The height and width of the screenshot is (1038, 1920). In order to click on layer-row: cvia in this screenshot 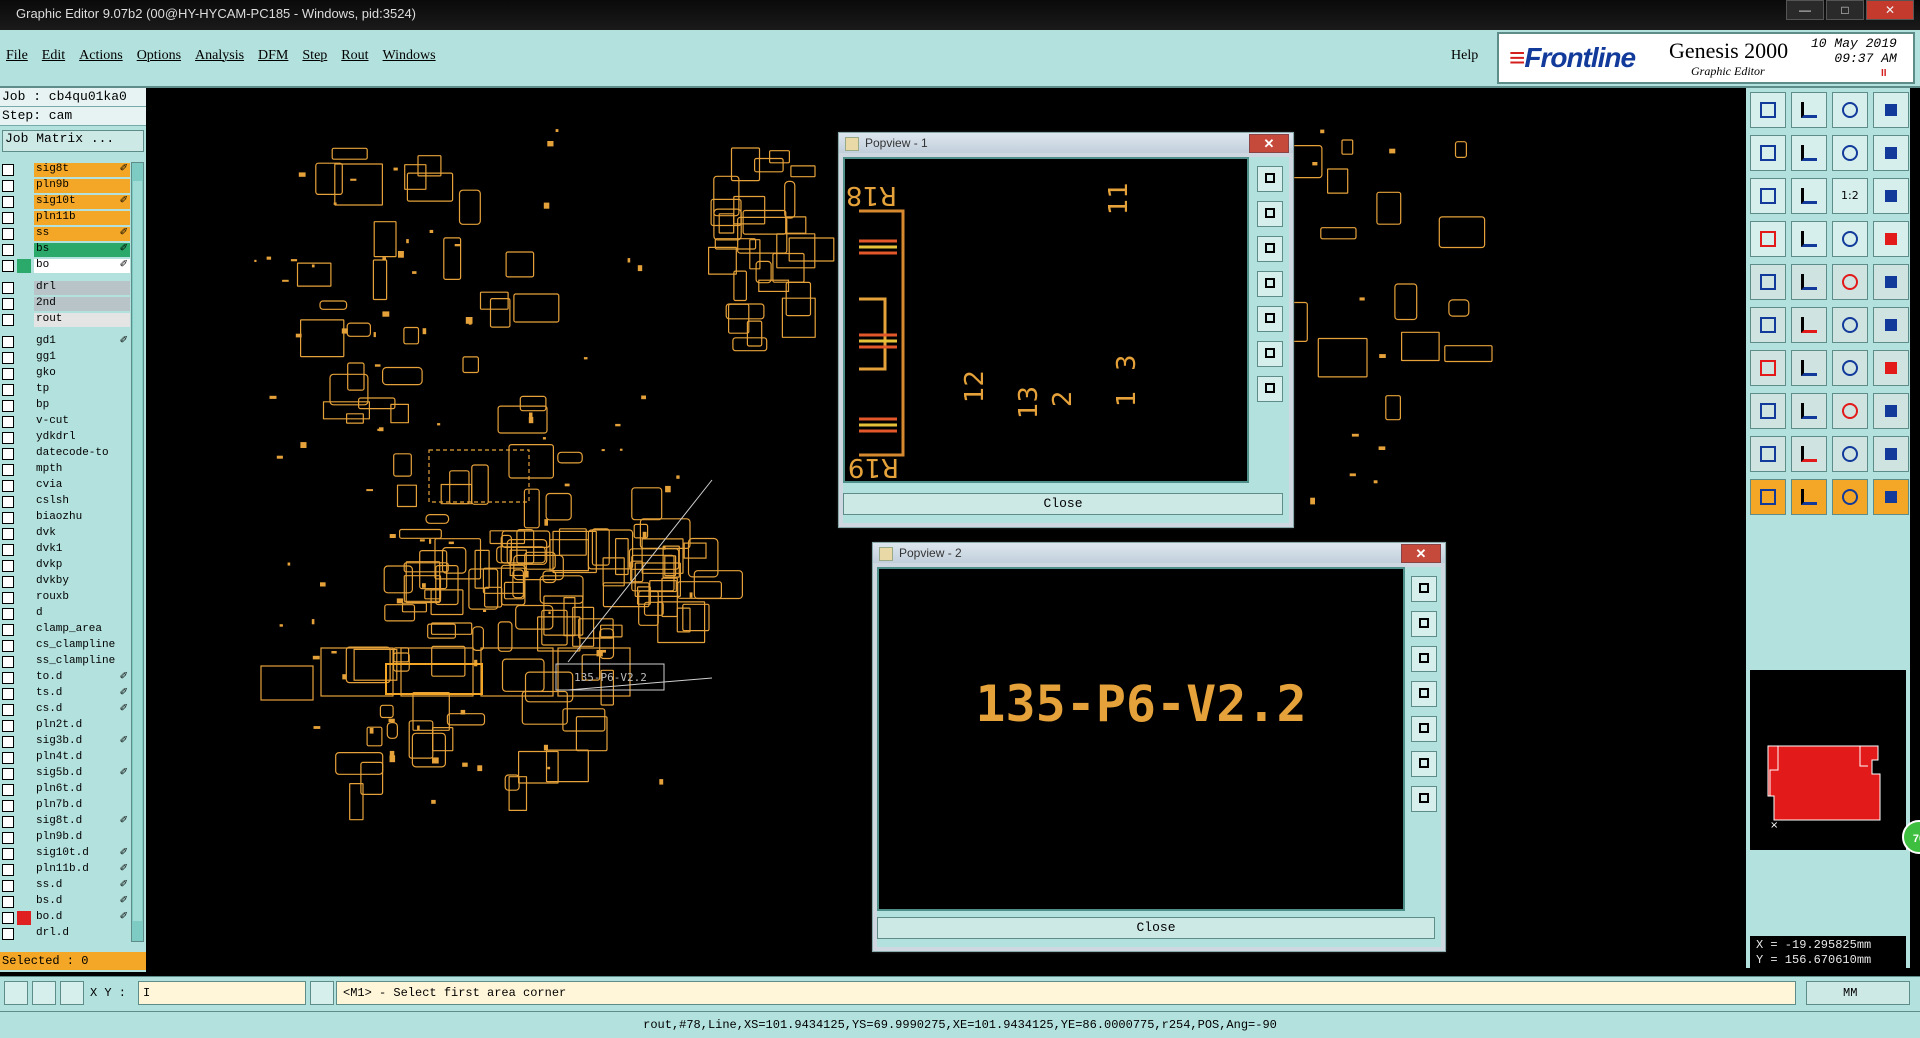, I will do `click(65, 486)`.